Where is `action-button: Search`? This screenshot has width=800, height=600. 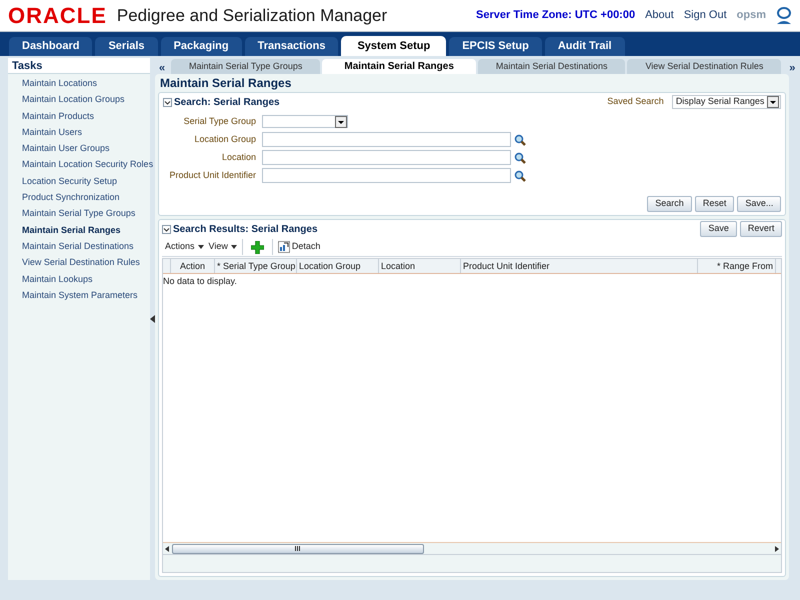
action-button: Search is located at coordinates (669, 204).